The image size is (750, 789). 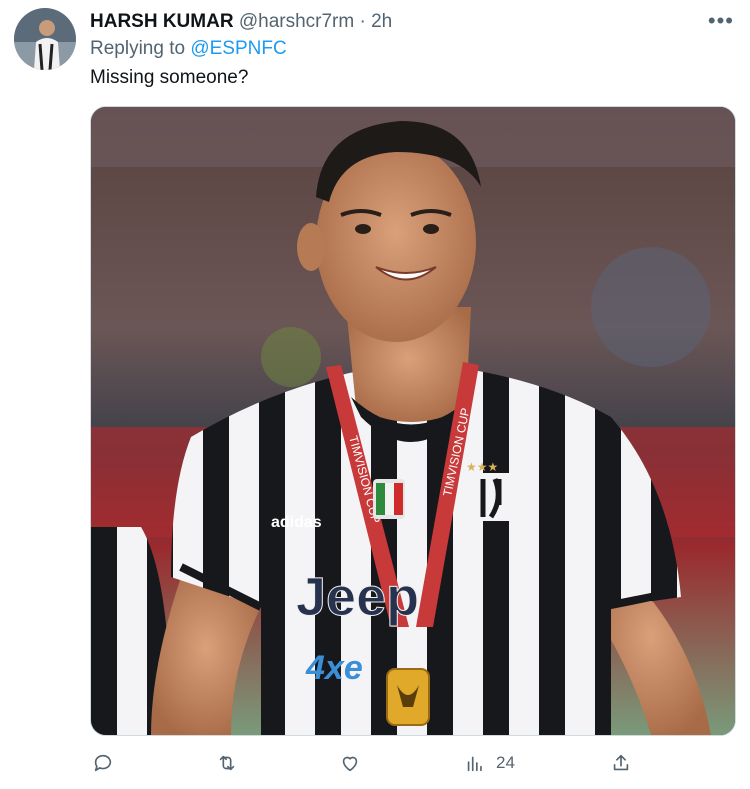 I want to click on tweet-actions: 24, so click(x=370, y=763).